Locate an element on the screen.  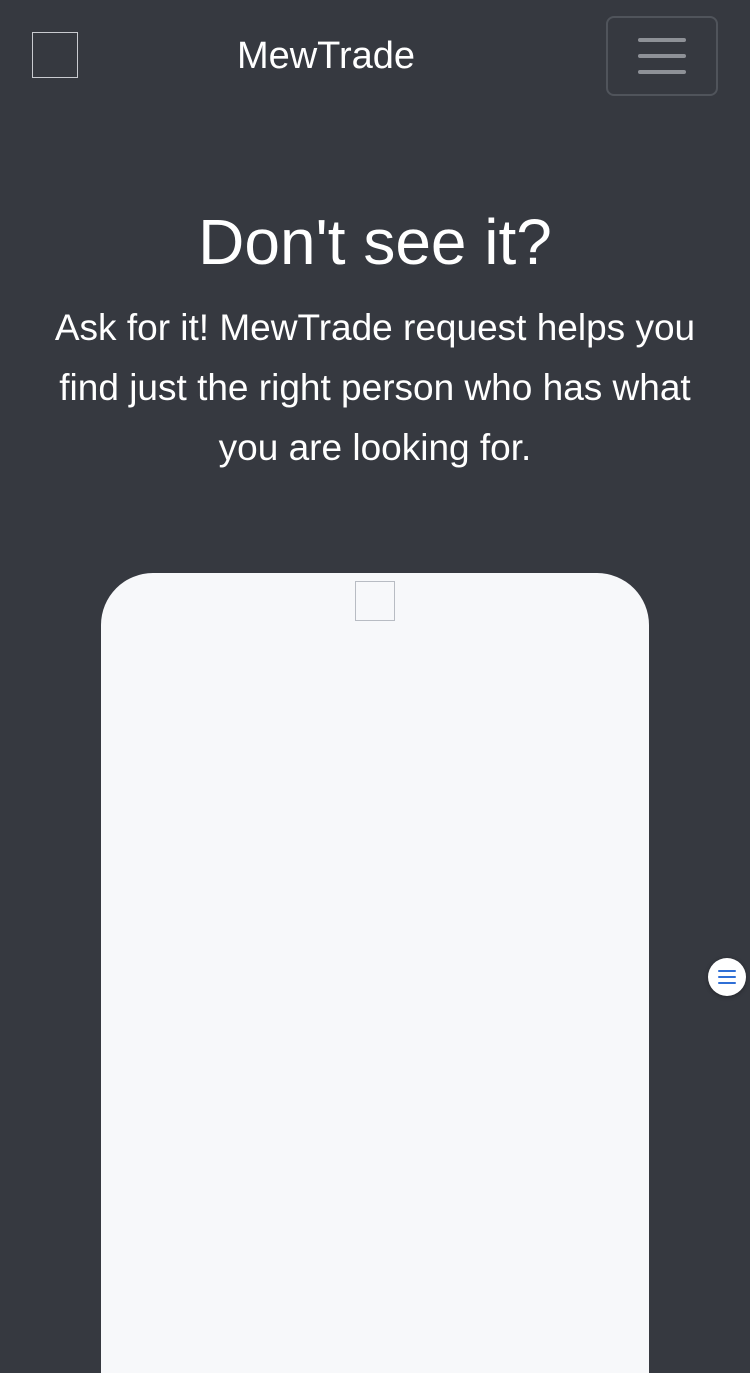
image-placeholder-icon is located at coordinates (375, 601).